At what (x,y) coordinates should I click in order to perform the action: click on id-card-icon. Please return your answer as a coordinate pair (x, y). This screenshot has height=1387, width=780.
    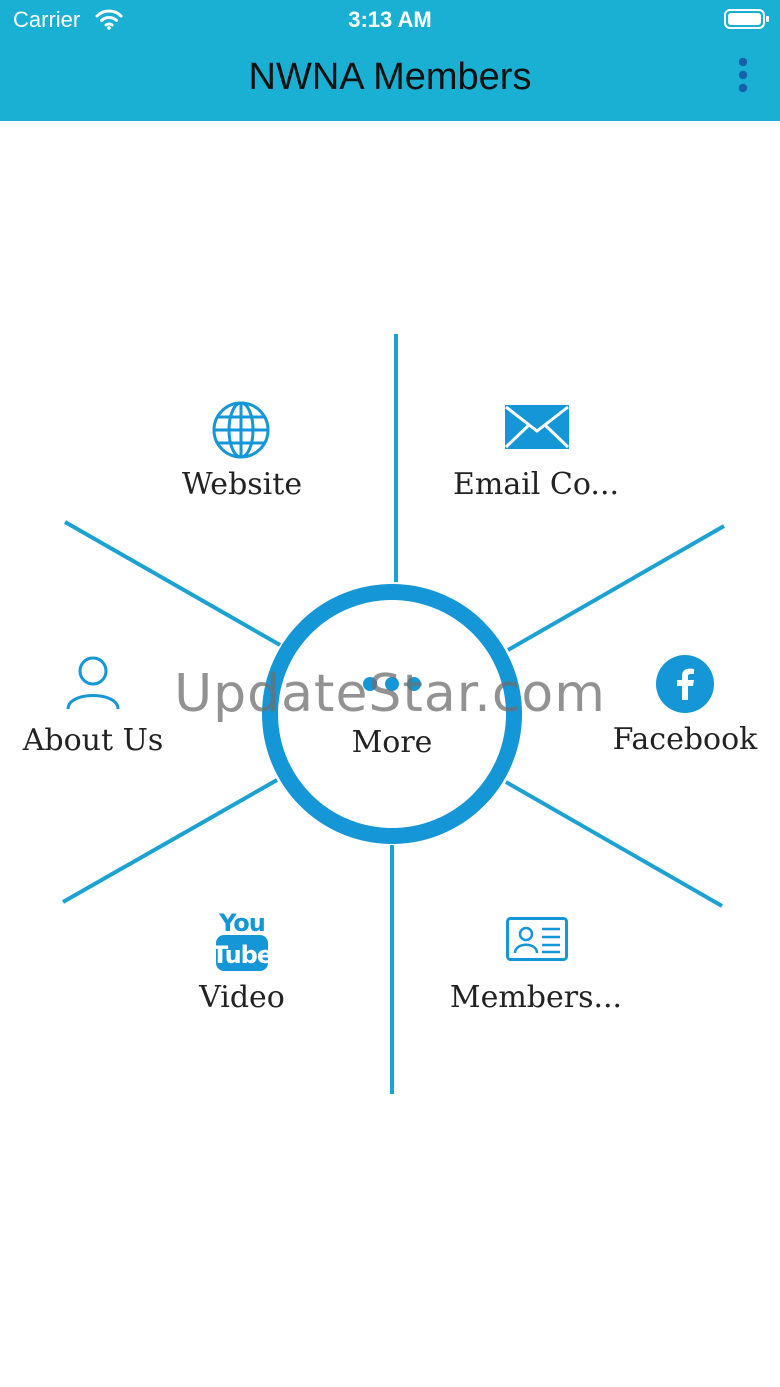
    Looking at the image, I should click on (537, 939).